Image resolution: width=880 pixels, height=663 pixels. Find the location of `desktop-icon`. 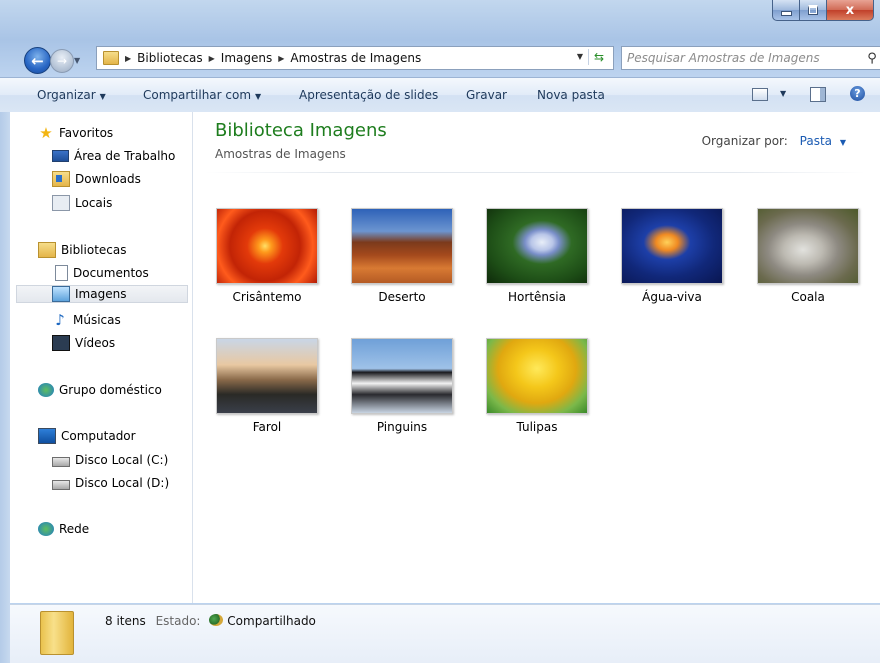

desktop-icon is located at coordinates (60, 156).